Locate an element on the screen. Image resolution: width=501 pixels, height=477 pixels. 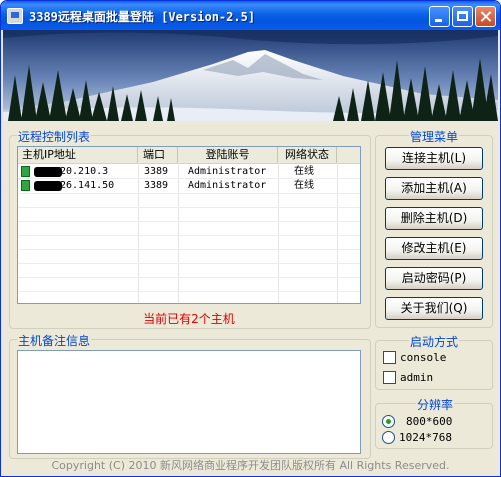
minimize-button is located at coordinates (439, 16).